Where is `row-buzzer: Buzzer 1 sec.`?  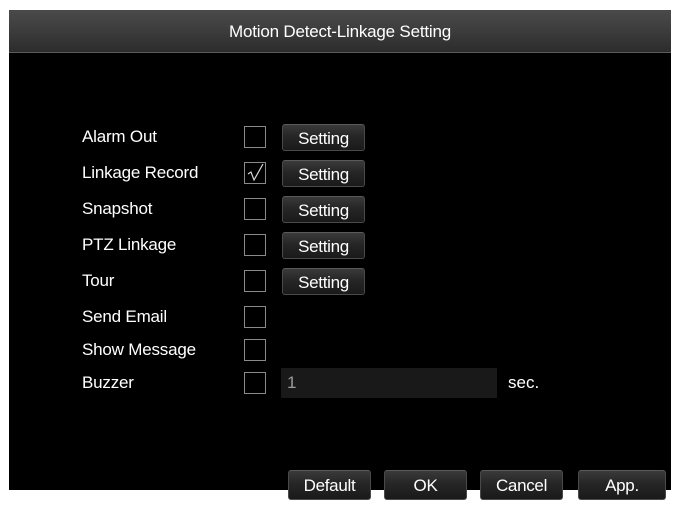
row-buzzer: Buzzer 1 sec. is located at coordinates (340, 383).